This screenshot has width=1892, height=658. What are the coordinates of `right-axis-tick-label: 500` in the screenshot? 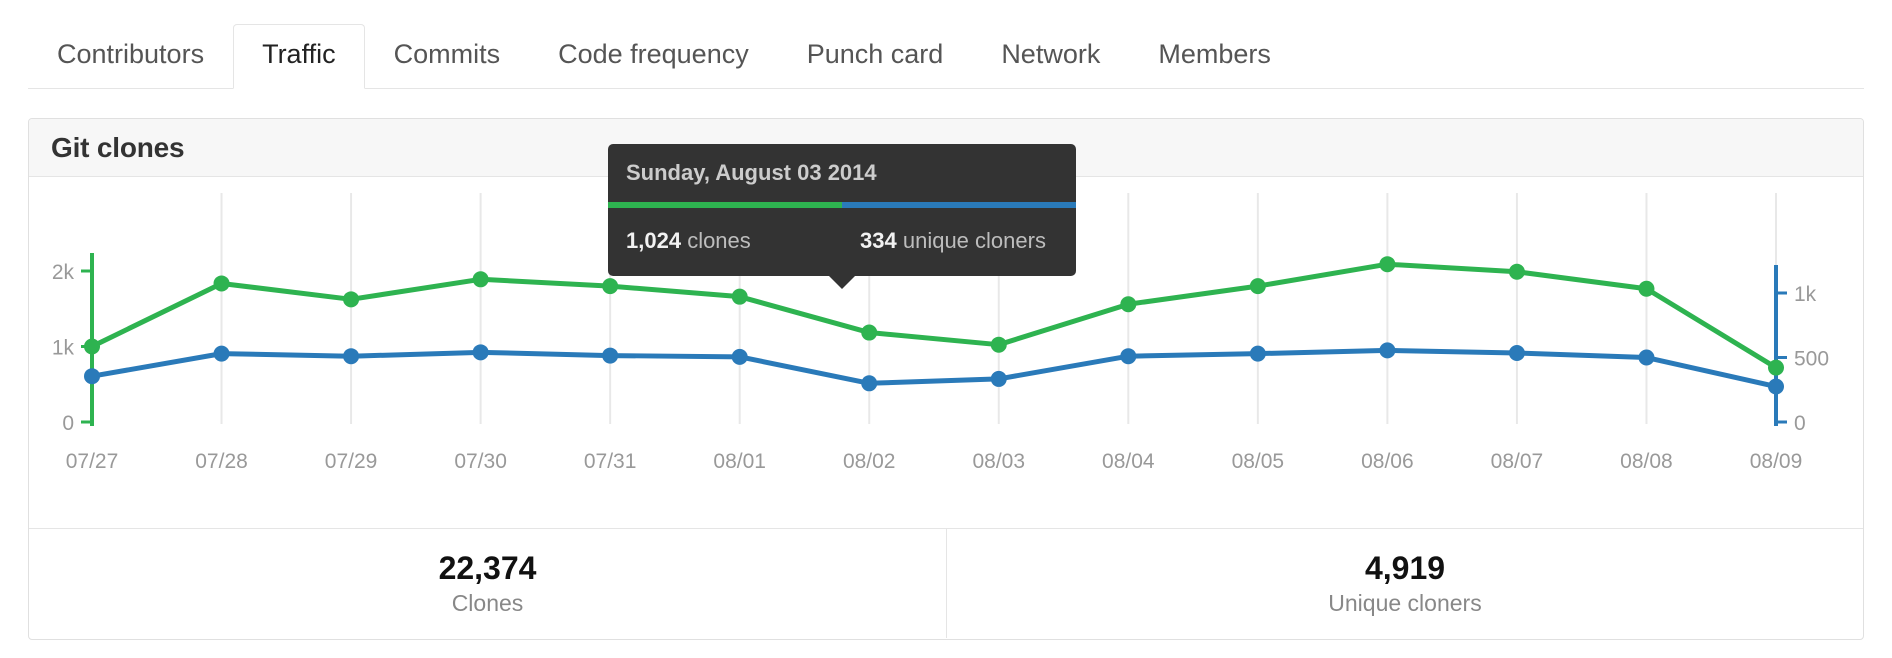 It's located at (1811, 359).